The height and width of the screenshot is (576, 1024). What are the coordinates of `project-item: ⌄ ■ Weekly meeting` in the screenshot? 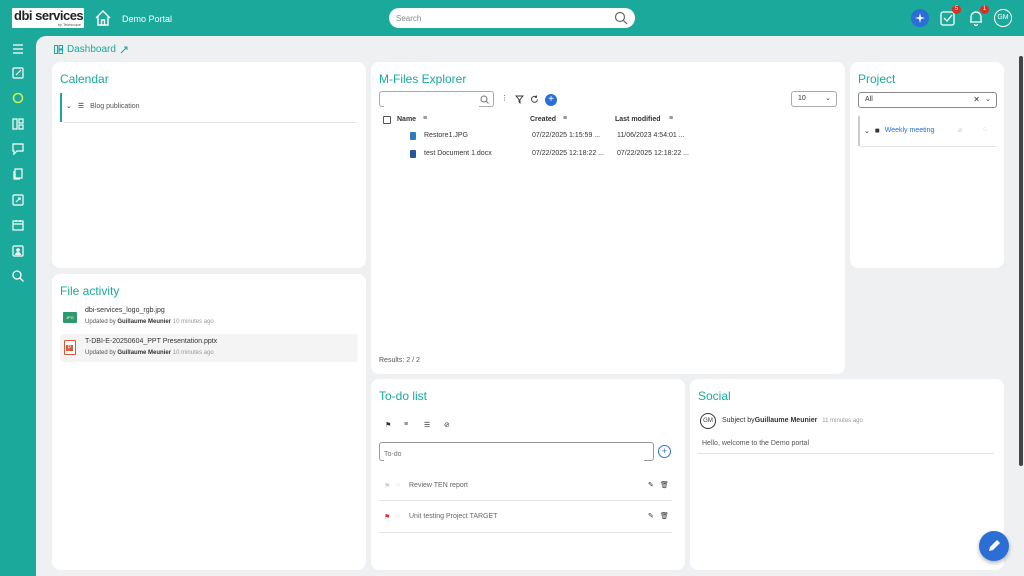 It's located at (899, 130).